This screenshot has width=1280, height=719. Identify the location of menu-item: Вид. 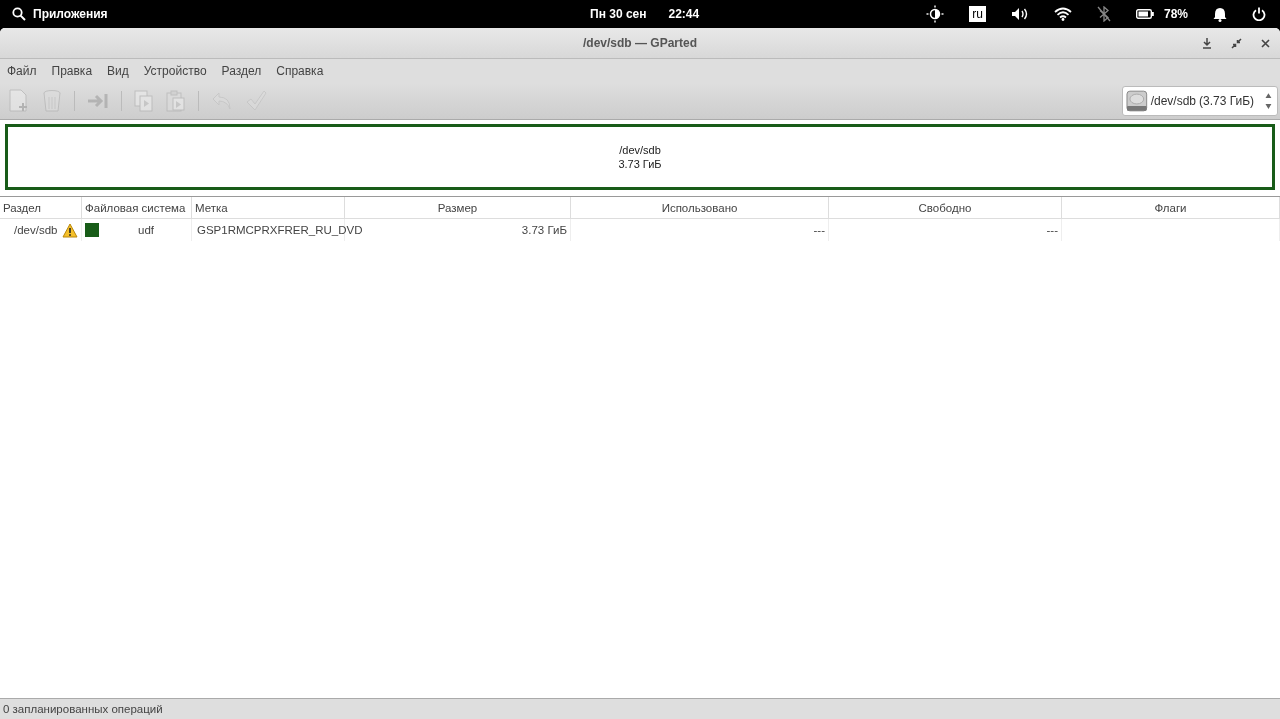
(118, 71).